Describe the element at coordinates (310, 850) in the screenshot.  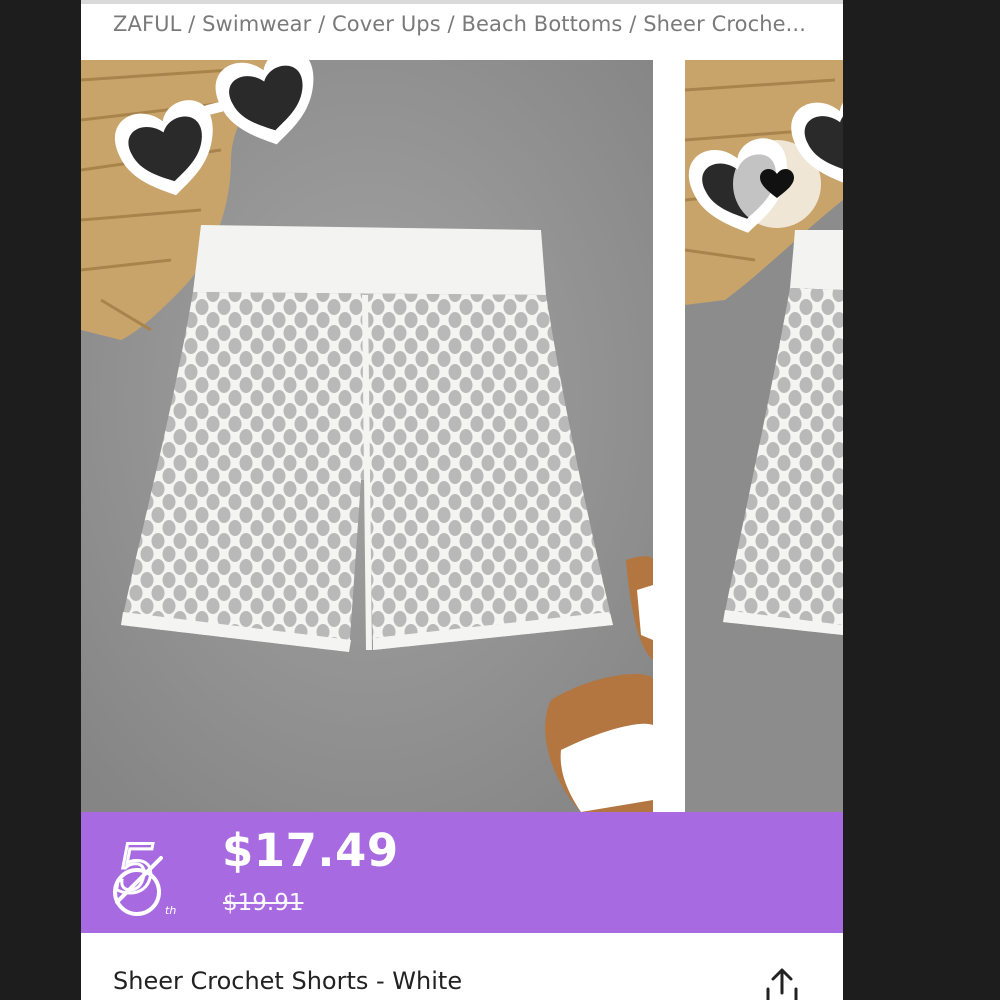
I see `current-price: $17.49` at that location.